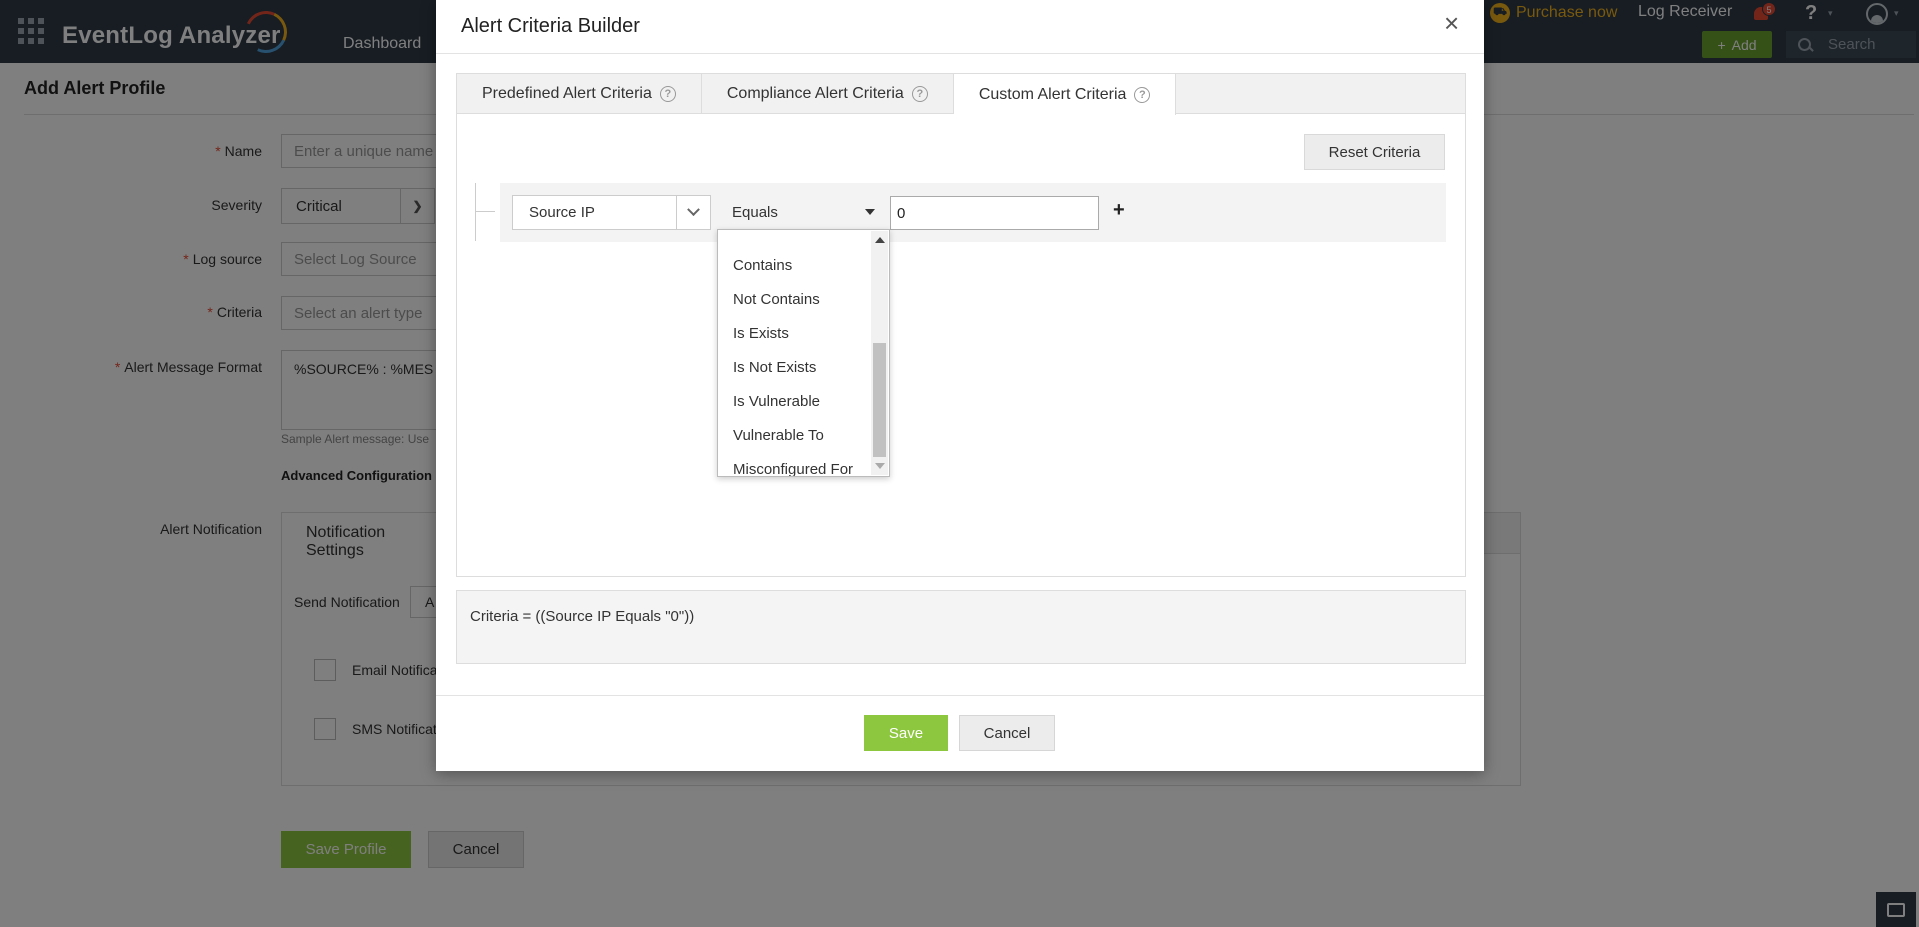 Image resolution: width=1919 pixels, height=927 pixels. I want to click on tree-connector-horizontal, so click(485, 211).